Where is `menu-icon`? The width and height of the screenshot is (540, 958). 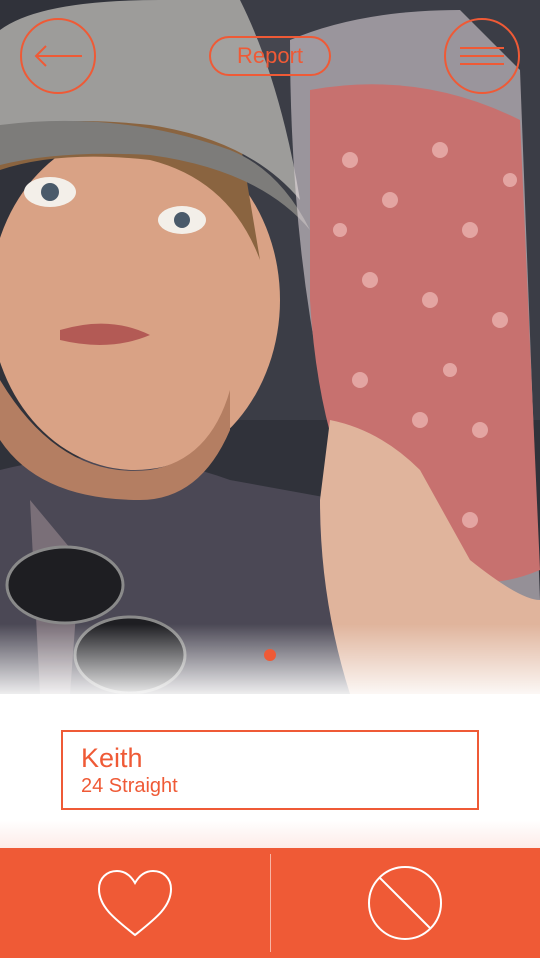 menu-icon is located at coordinates (482, 56).